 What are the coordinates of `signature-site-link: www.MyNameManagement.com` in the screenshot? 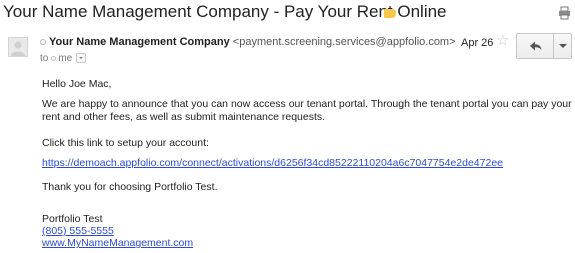 It's located at (117, 243).